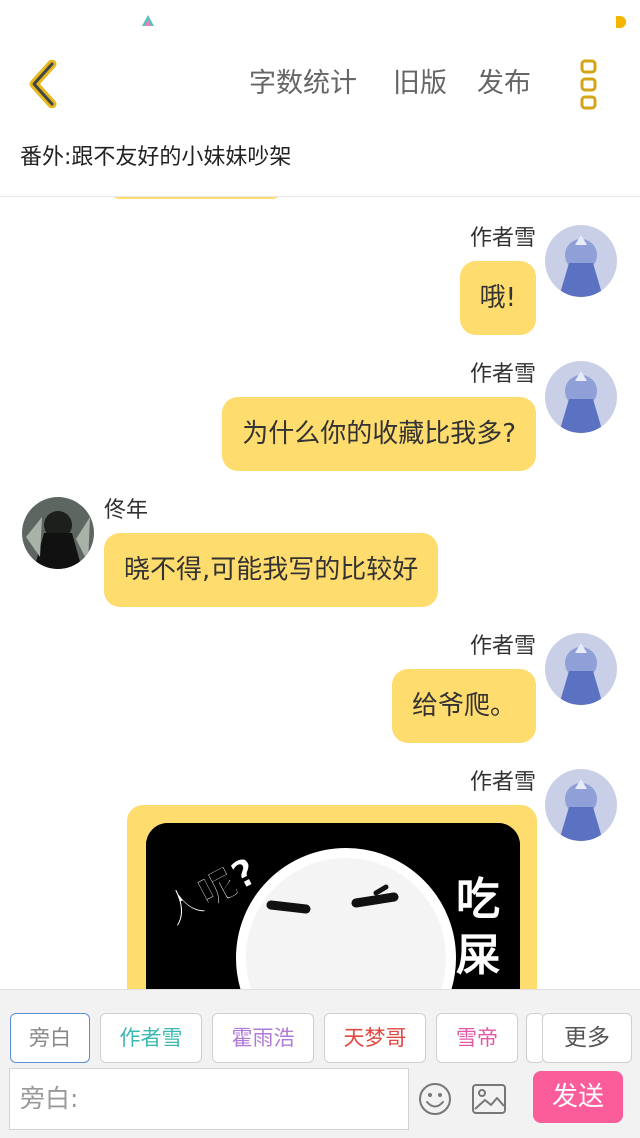 Image resolution: width=640 pixels, height=1138 pixels. What do you see at coordinates (420, 84) in the screenshot?
I see `old-version-button: 旧版` at bounding box center [420, 84].